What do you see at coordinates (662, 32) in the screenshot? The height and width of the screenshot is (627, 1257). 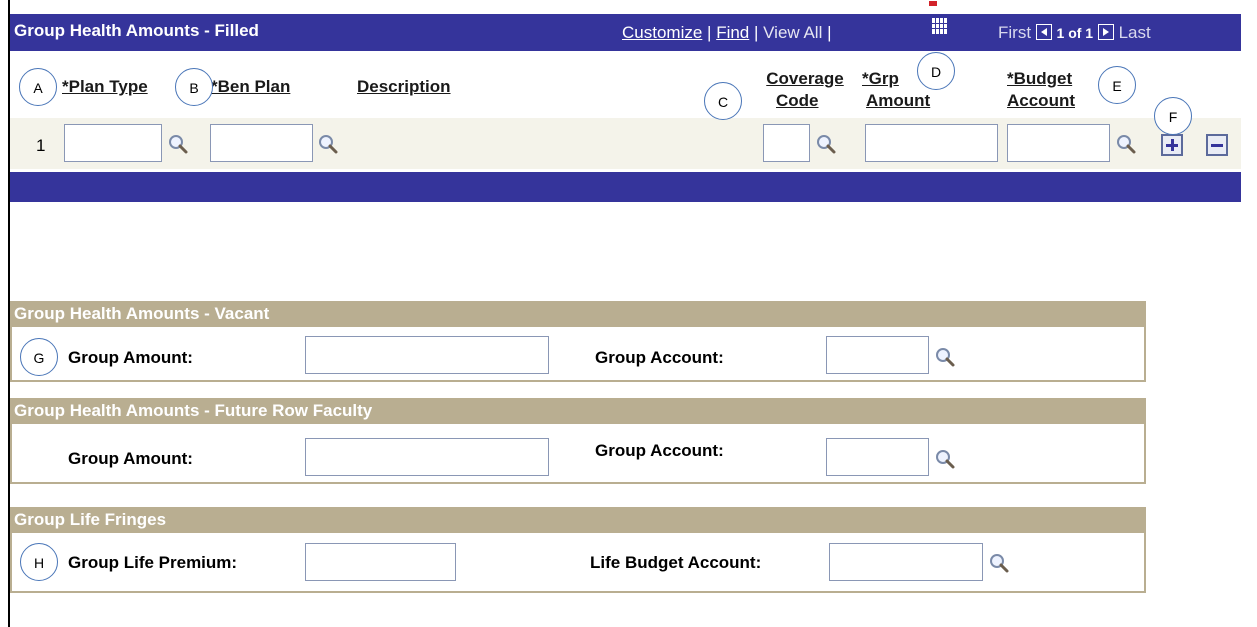 I see `customize-link: Customize` at bounding box center [662, 32].